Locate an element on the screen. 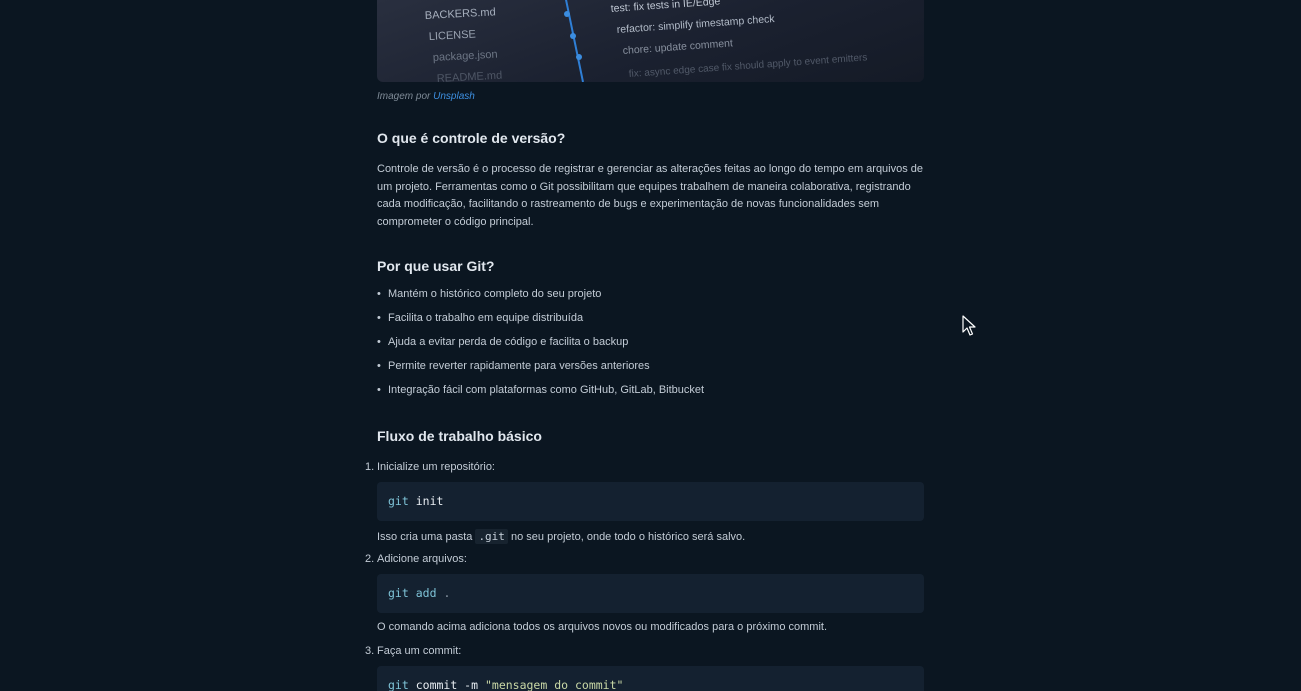  code-block-git-commit: git commit -m "mensagem do commit" is located at coordinates (650, 678).